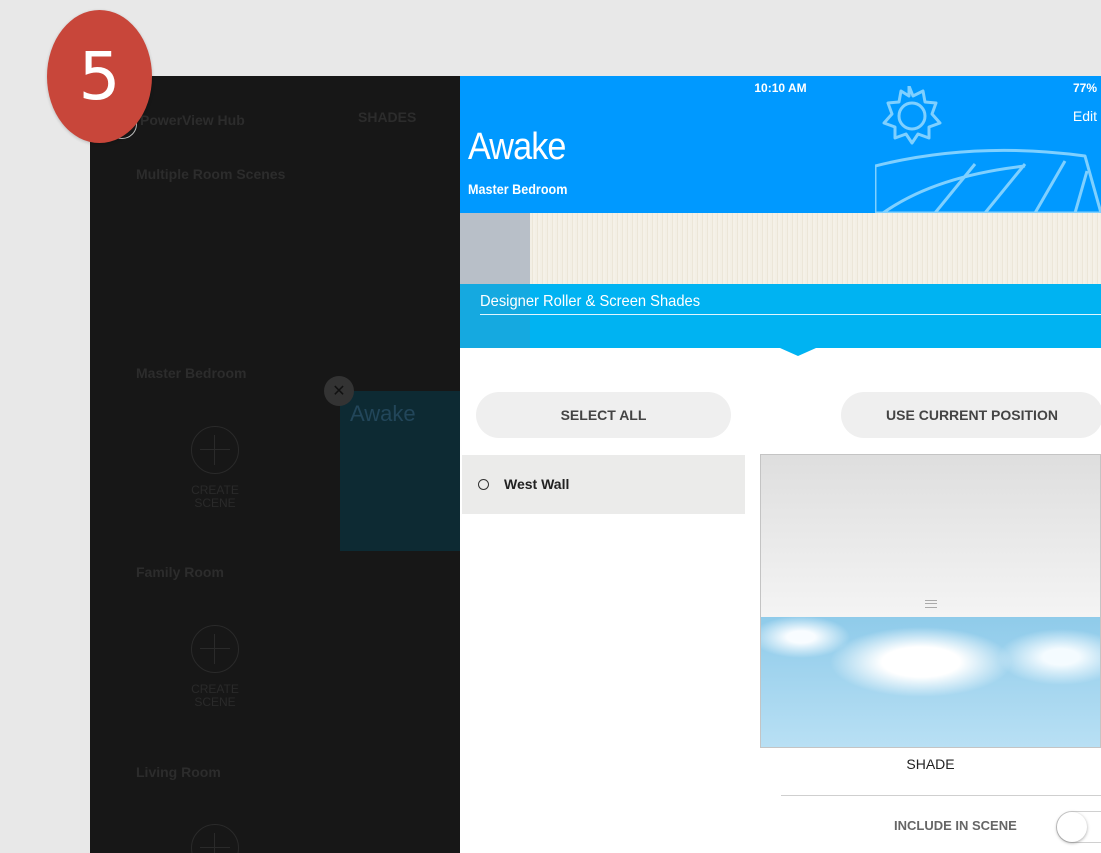 This screenshot has width=1101, height=853. What do you see at coordinates (780, 144) in the screenshot?
I see `scene-header: 10:10 AM 77% Edit Awake Master Bedroom` at bounding box center [780, 144].